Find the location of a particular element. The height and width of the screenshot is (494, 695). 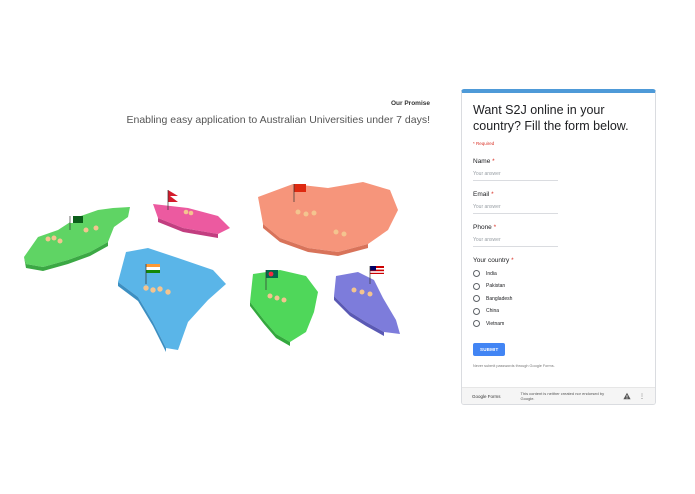

country-option-india: India is located at coordinates (558, 273).